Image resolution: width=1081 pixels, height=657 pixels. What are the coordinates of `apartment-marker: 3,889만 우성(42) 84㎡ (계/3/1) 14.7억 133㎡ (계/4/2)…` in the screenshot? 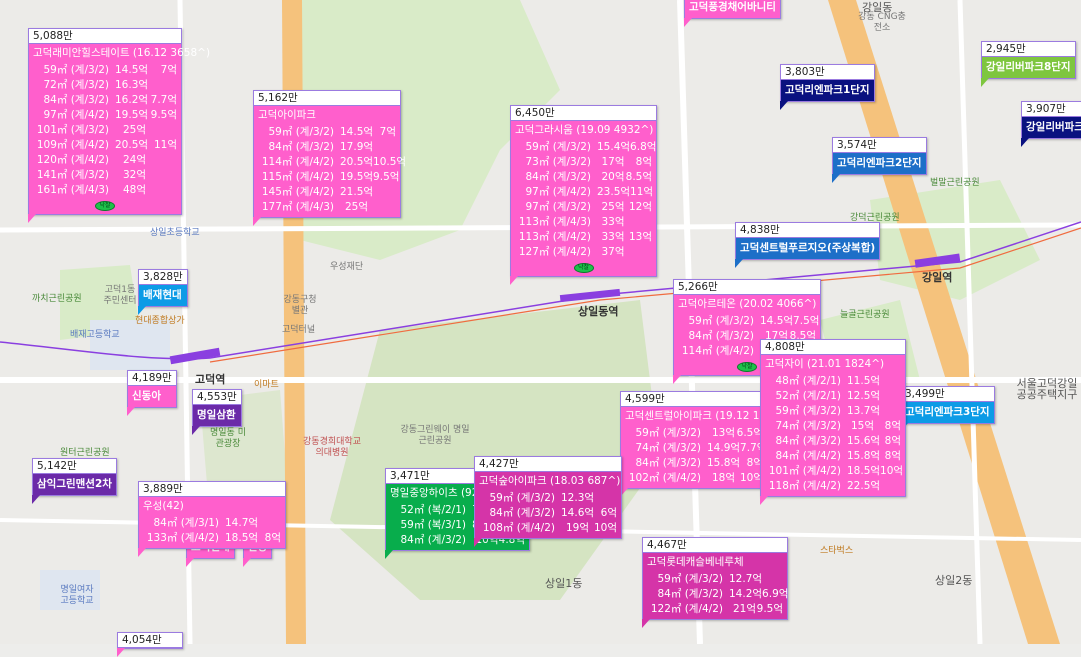 It's located at (212, 519).